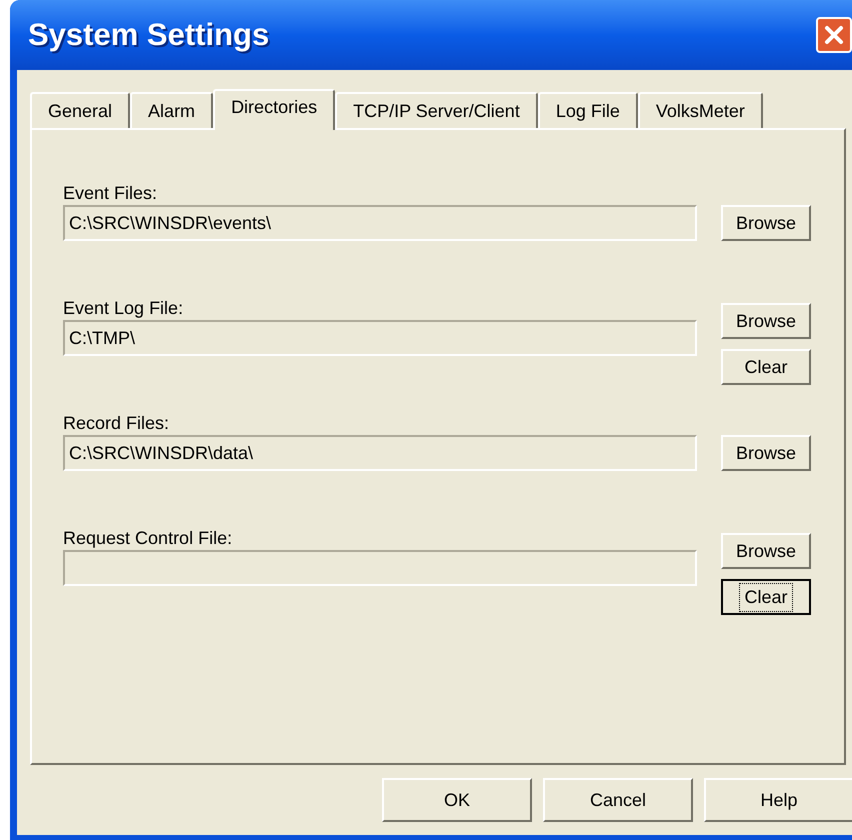 The height and width of the screenshot is (840, 852). What do you see at coordinates (766, 367) in the screenshot?
I see `button: Clear` at bounding box center [766, 367].